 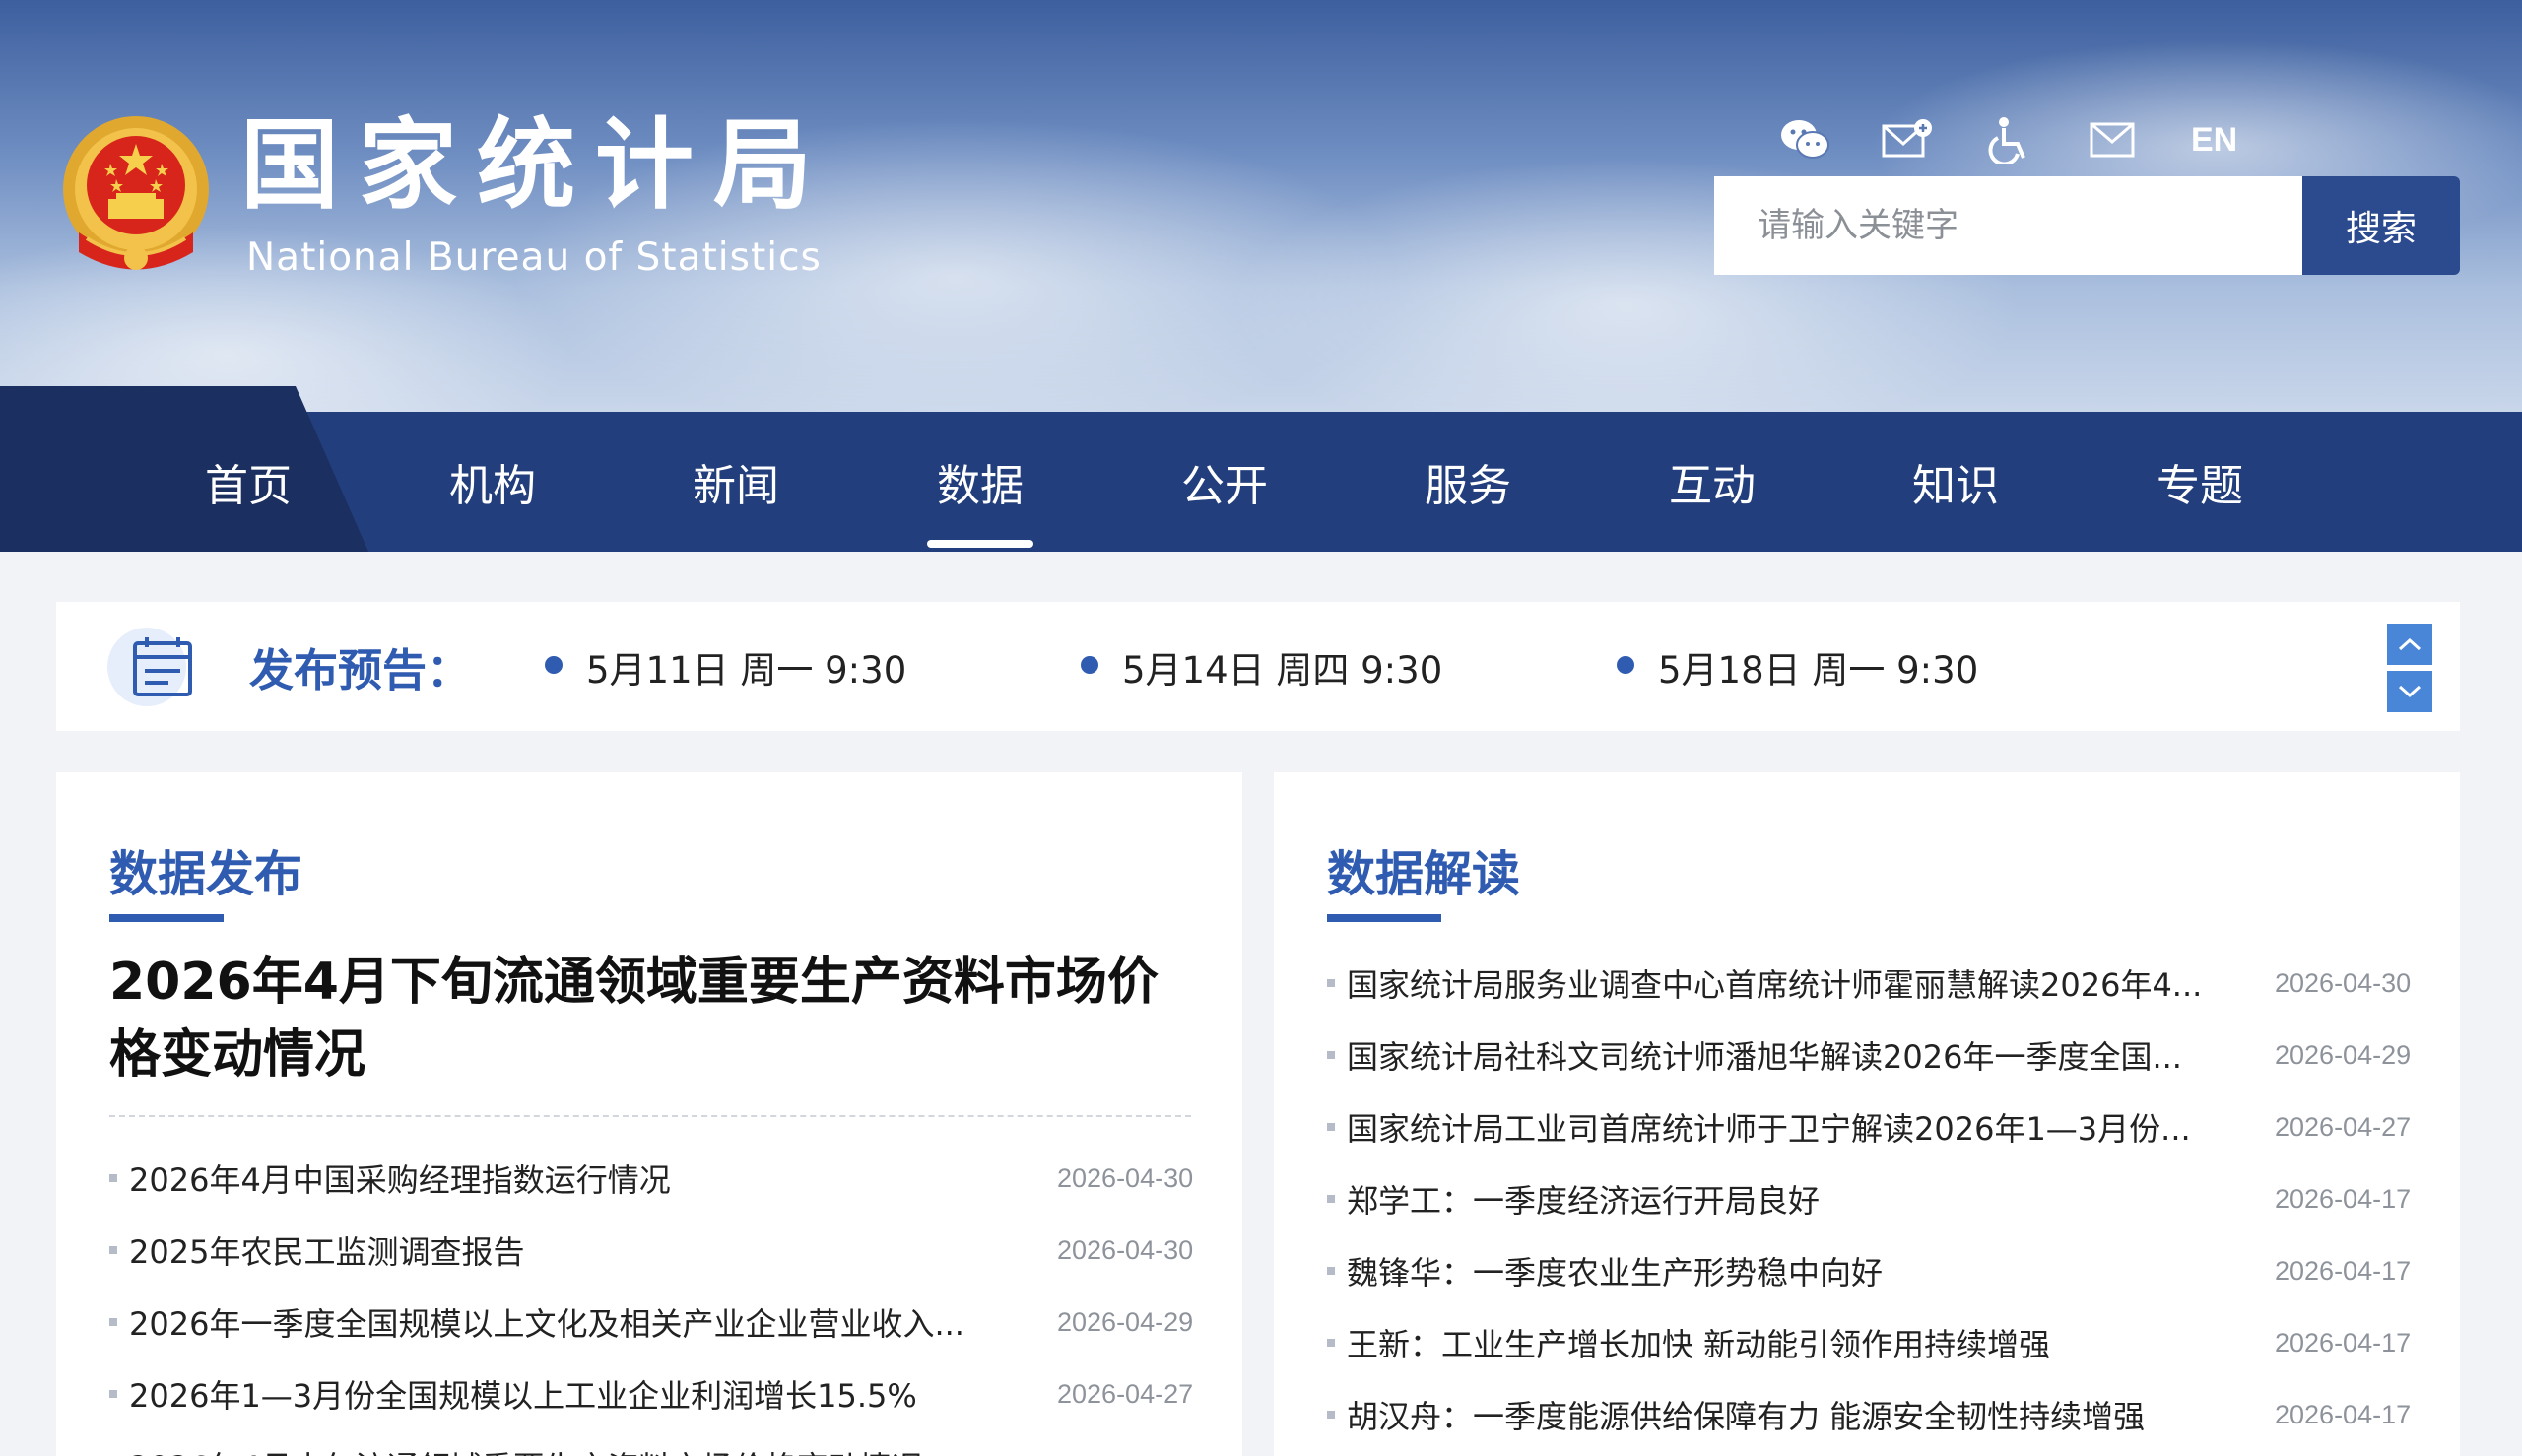 I want to click on search-input, so click(x=2008, y=225).